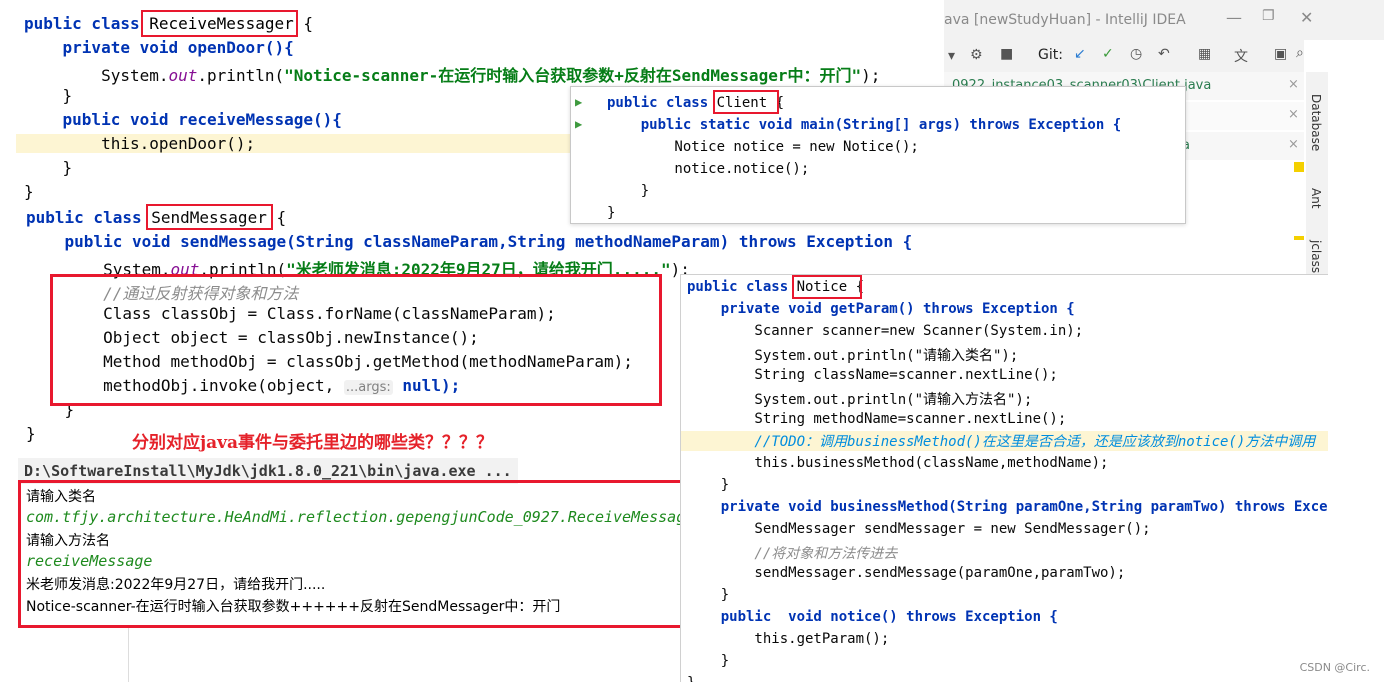 This screenshot has width=1384, height=682. What do you see at coordinates (1065, 20) in the screenshot?
I see `window-title: ava [newStudyHuan] - IntelliJ IDEA` at bounding box center [1065, 20].